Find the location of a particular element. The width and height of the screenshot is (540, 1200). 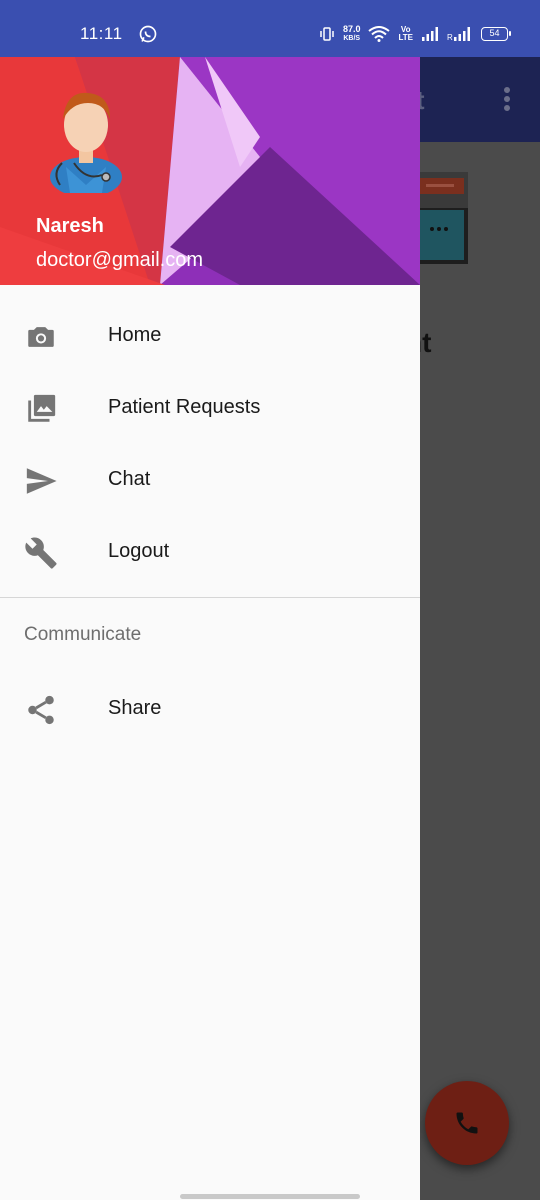

svg-text: R is located at coordinates (450, 37).